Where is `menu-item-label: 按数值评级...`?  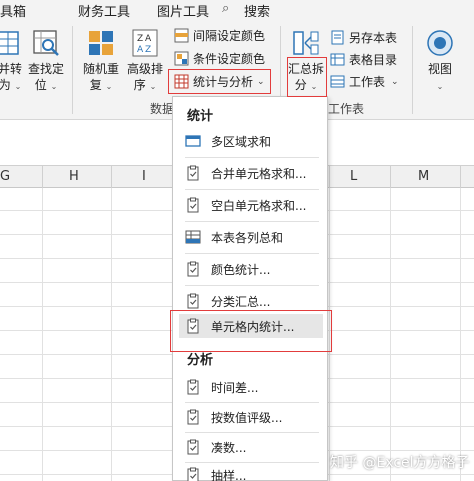 menu-item-label: 按数值评级... is located at coordinates (247, 417).